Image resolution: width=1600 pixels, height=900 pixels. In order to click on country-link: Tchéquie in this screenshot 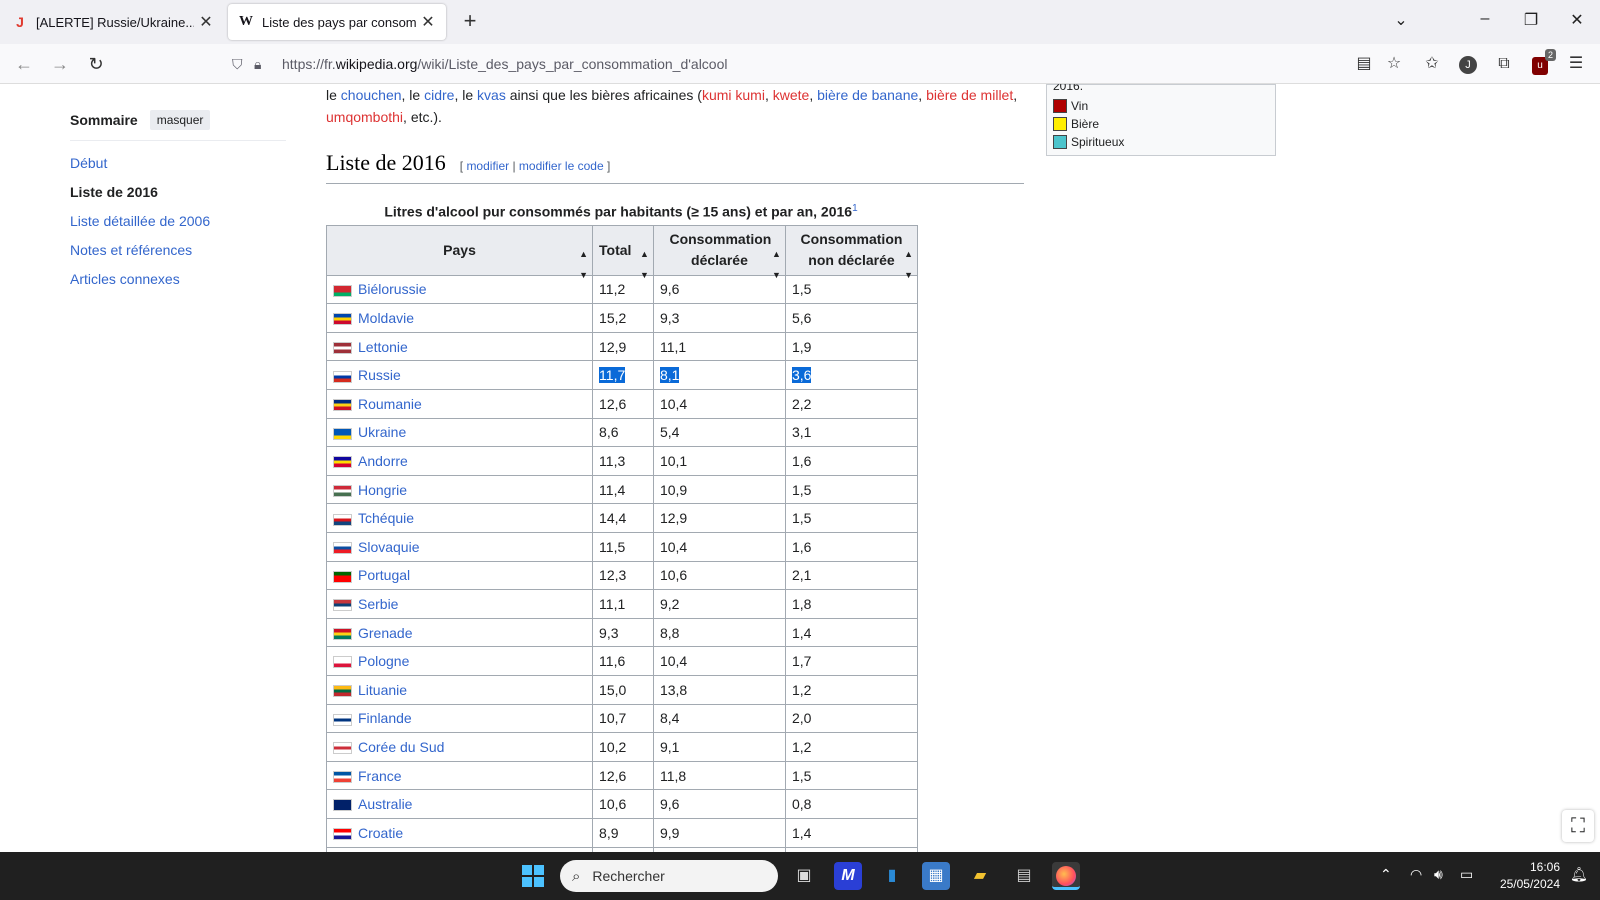, I will do `click(386, 518)`.